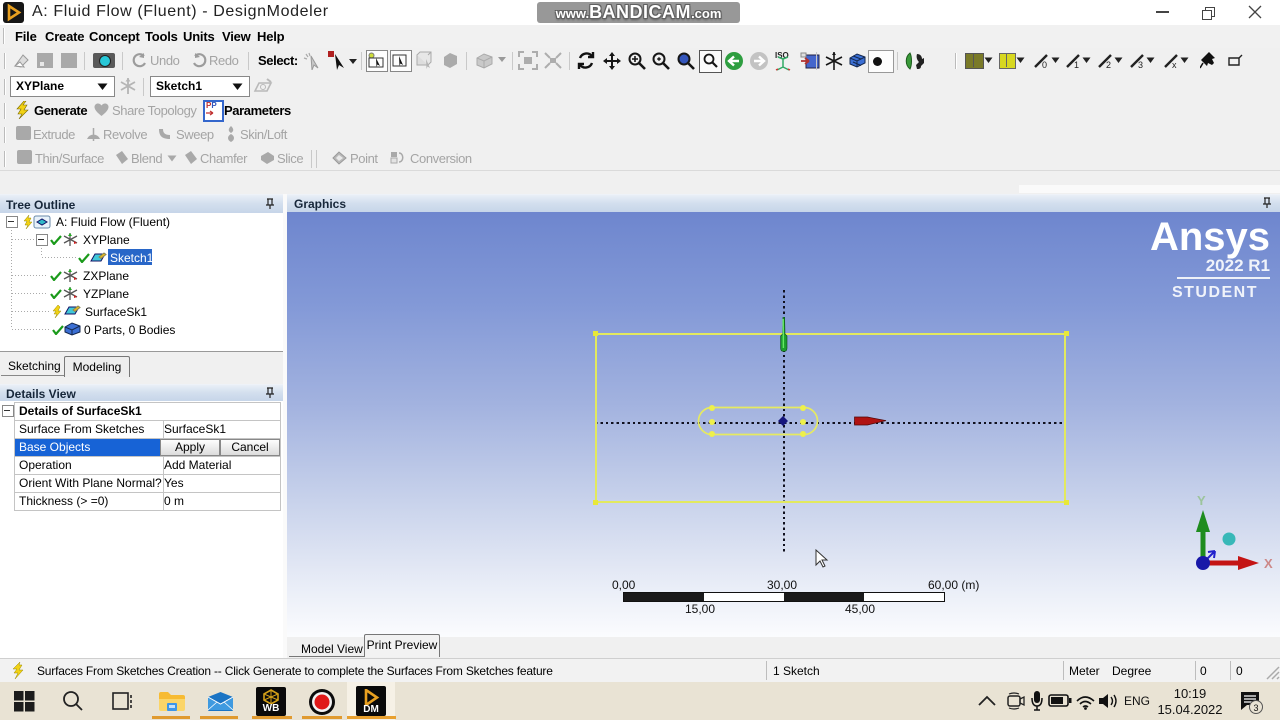  I want to click on svg-text: 2, so click(1108, 65).